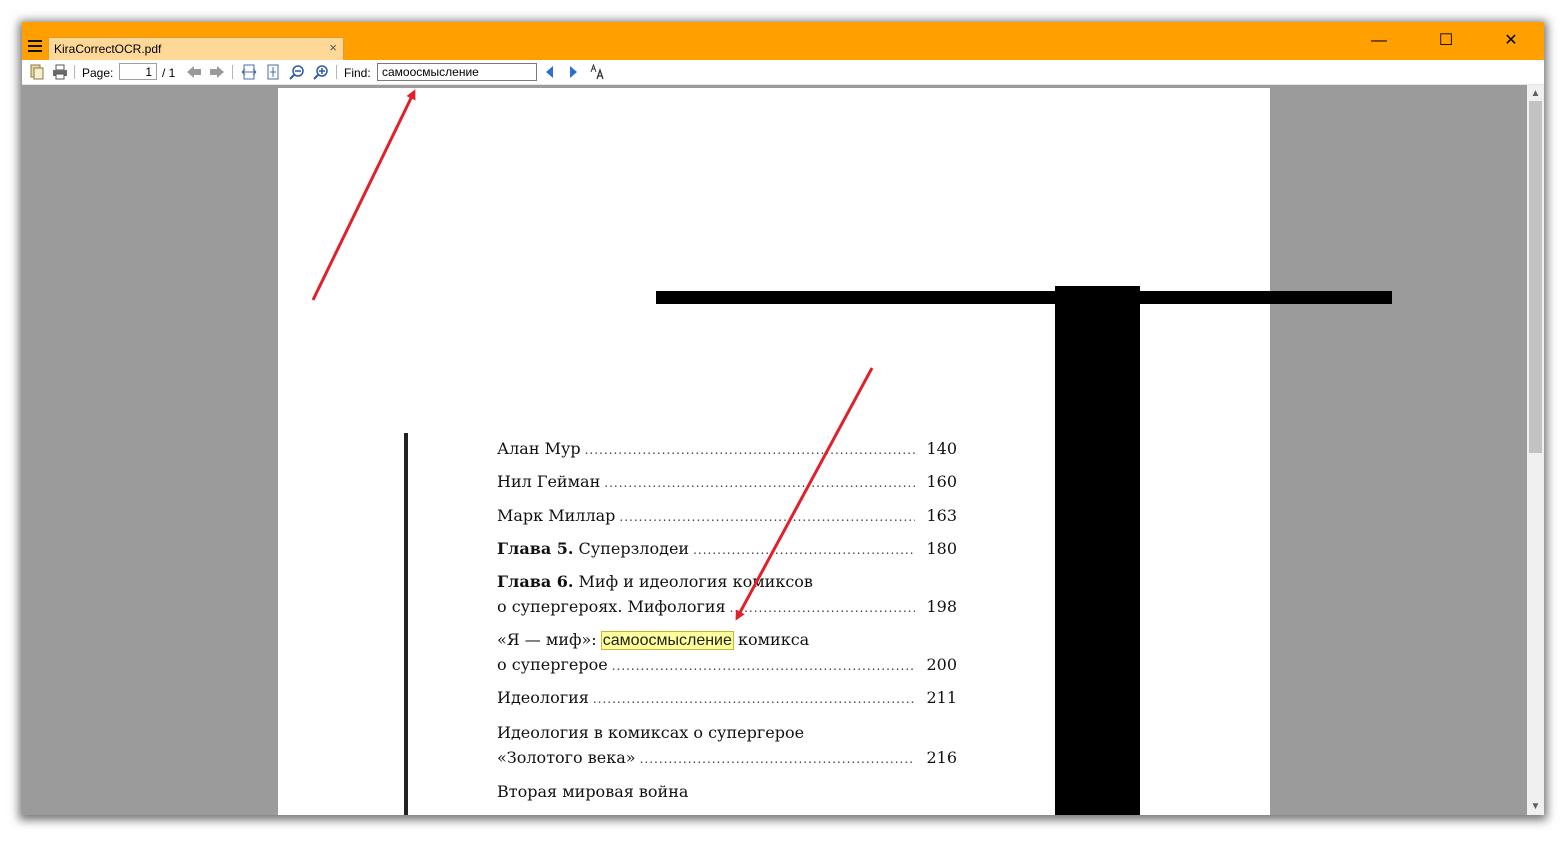  What do you see at coordinates (573, 72) in the screenshot?
I see `find-next-icon` at bounding box center [573, 72].